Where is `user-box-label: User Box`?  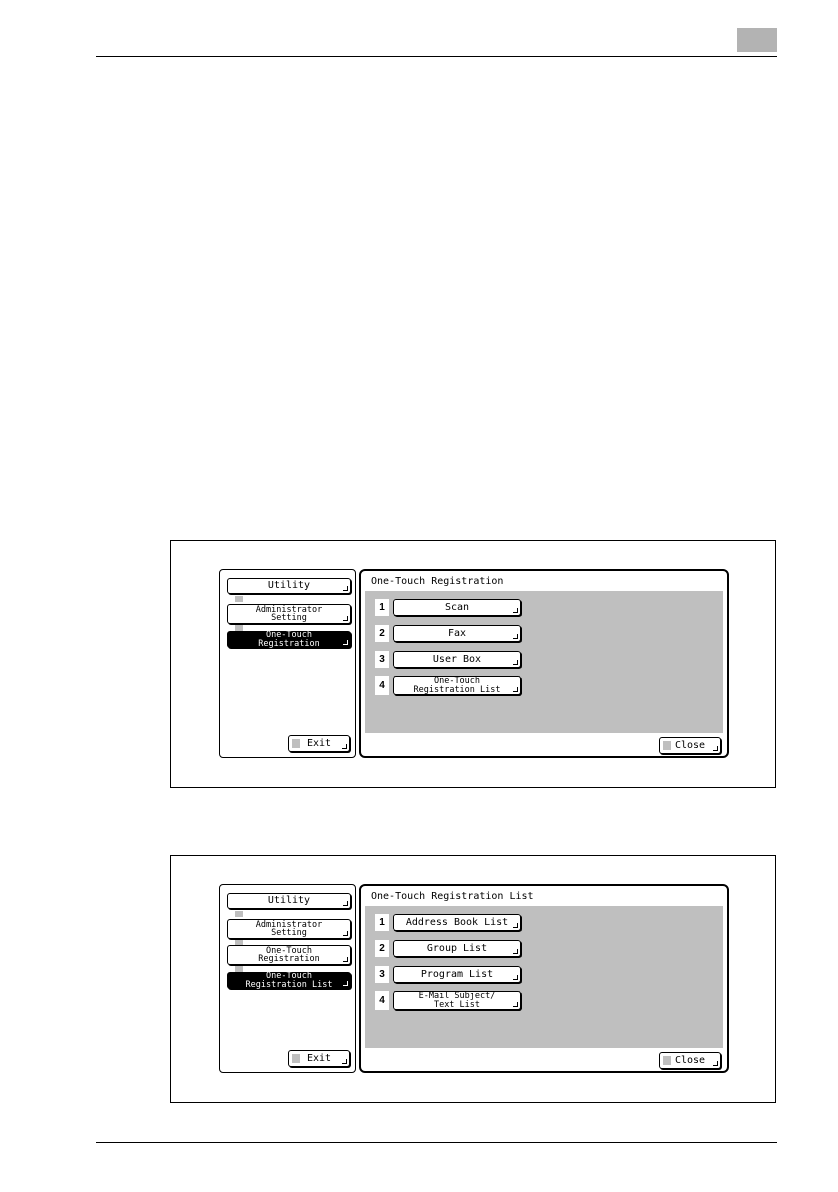 user-box-label: User Box is located at coordinates (457, 659).